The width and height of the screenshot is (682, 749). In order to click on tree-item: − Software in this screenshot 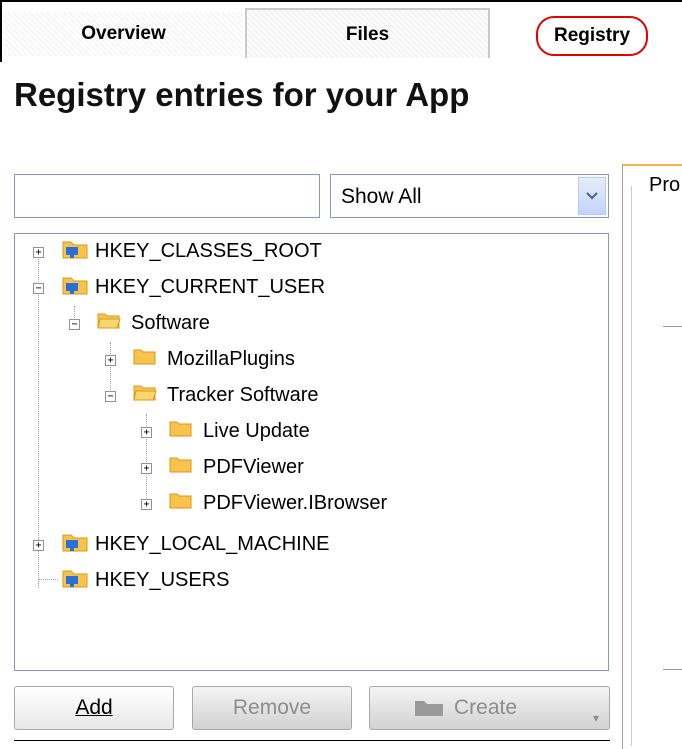, I will do `click(311, 324)`.